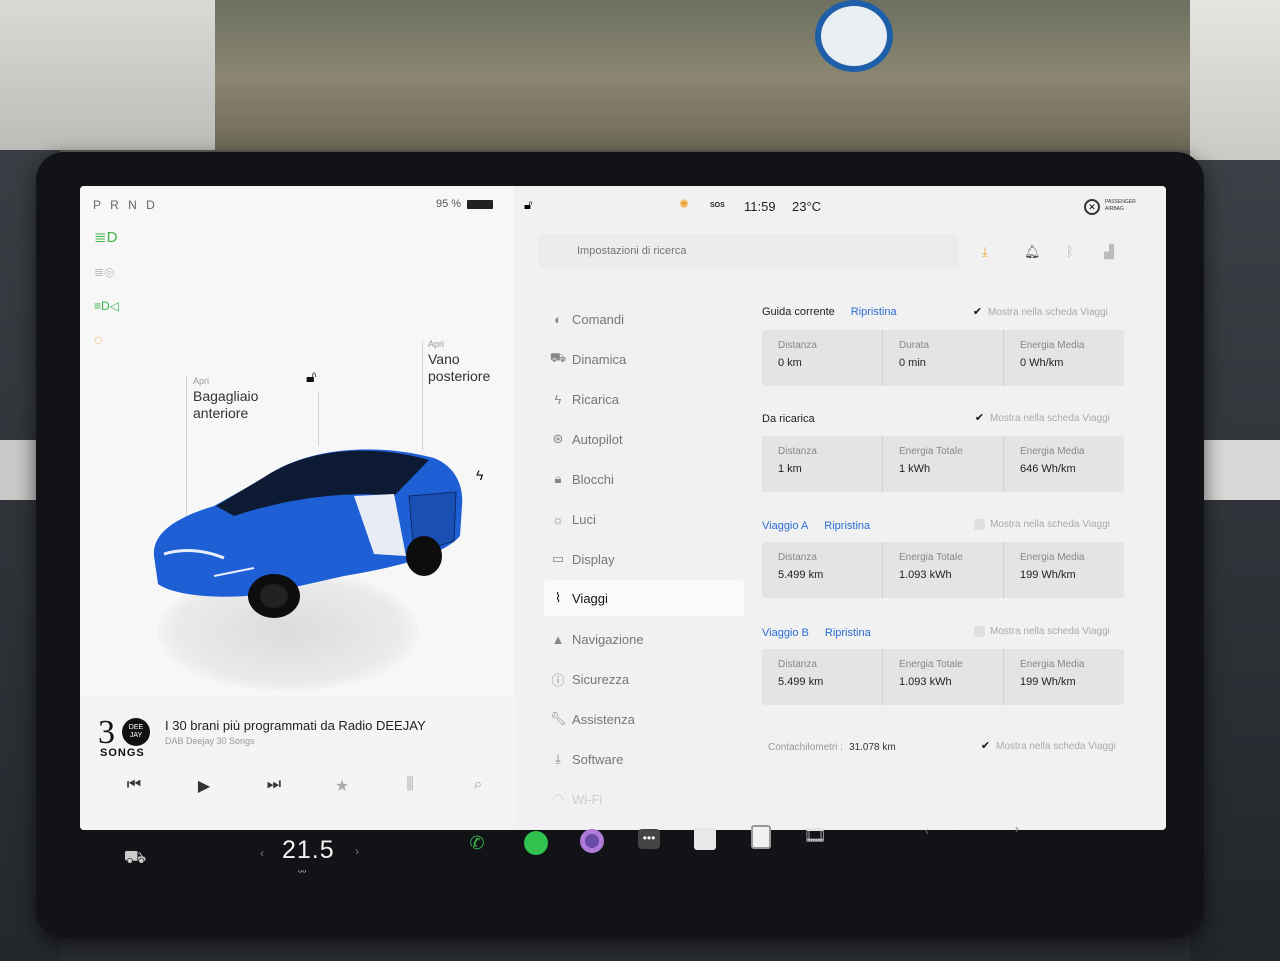 The image size is (1280, 961). I want to click on trip-a-title: Viaggio A, so click(785, 526).